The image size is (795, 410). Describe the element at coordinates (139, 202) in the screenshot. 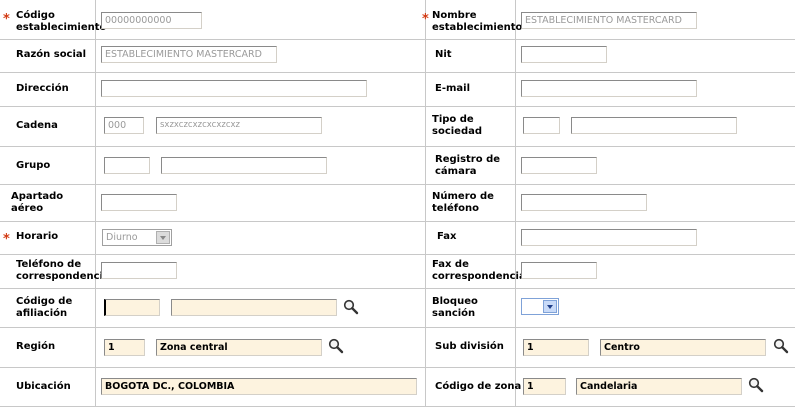

I see `apartado-aereo-field` at that location.